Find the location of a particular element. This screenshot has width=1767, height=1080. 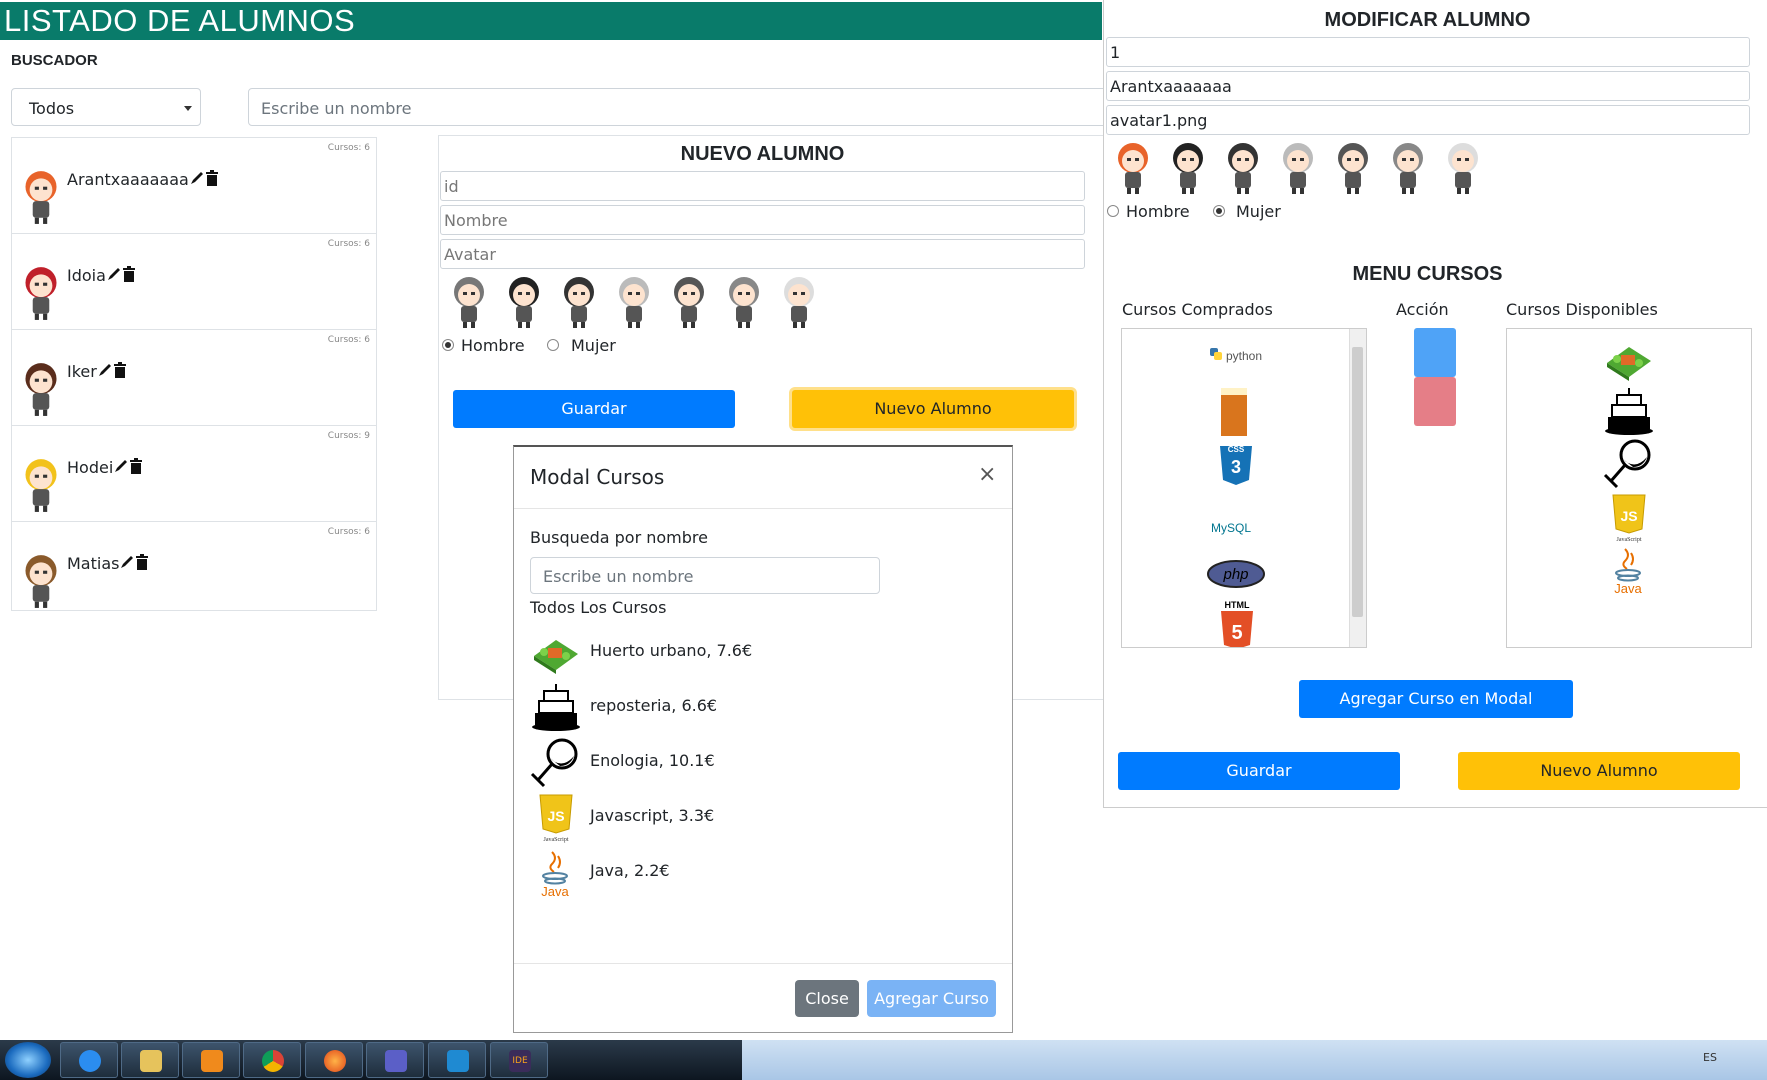

svg-text: JavaScript is located at coordinates (556, 840).